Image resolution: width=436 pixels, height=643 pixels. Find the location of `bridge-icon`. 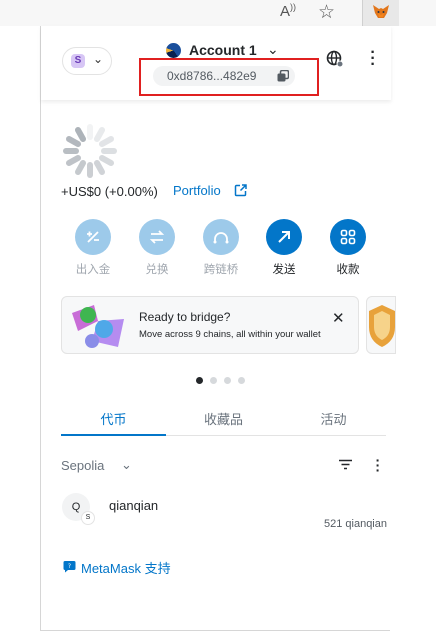

bridge-icon is located at coordinates (221, 237).